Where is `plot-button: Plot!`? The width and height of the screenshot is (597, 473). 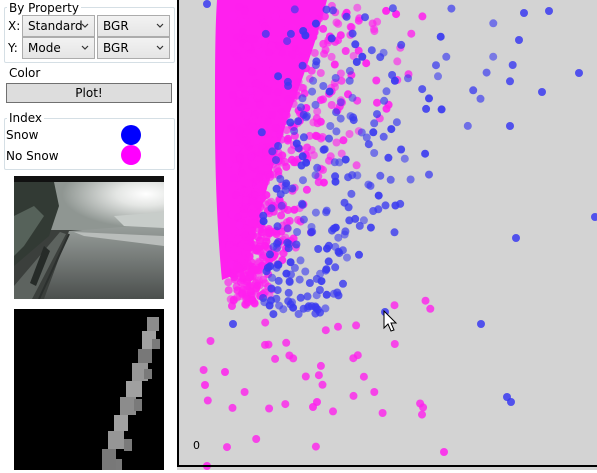 plot-button: Plot! is located at coordinates (89, 93).